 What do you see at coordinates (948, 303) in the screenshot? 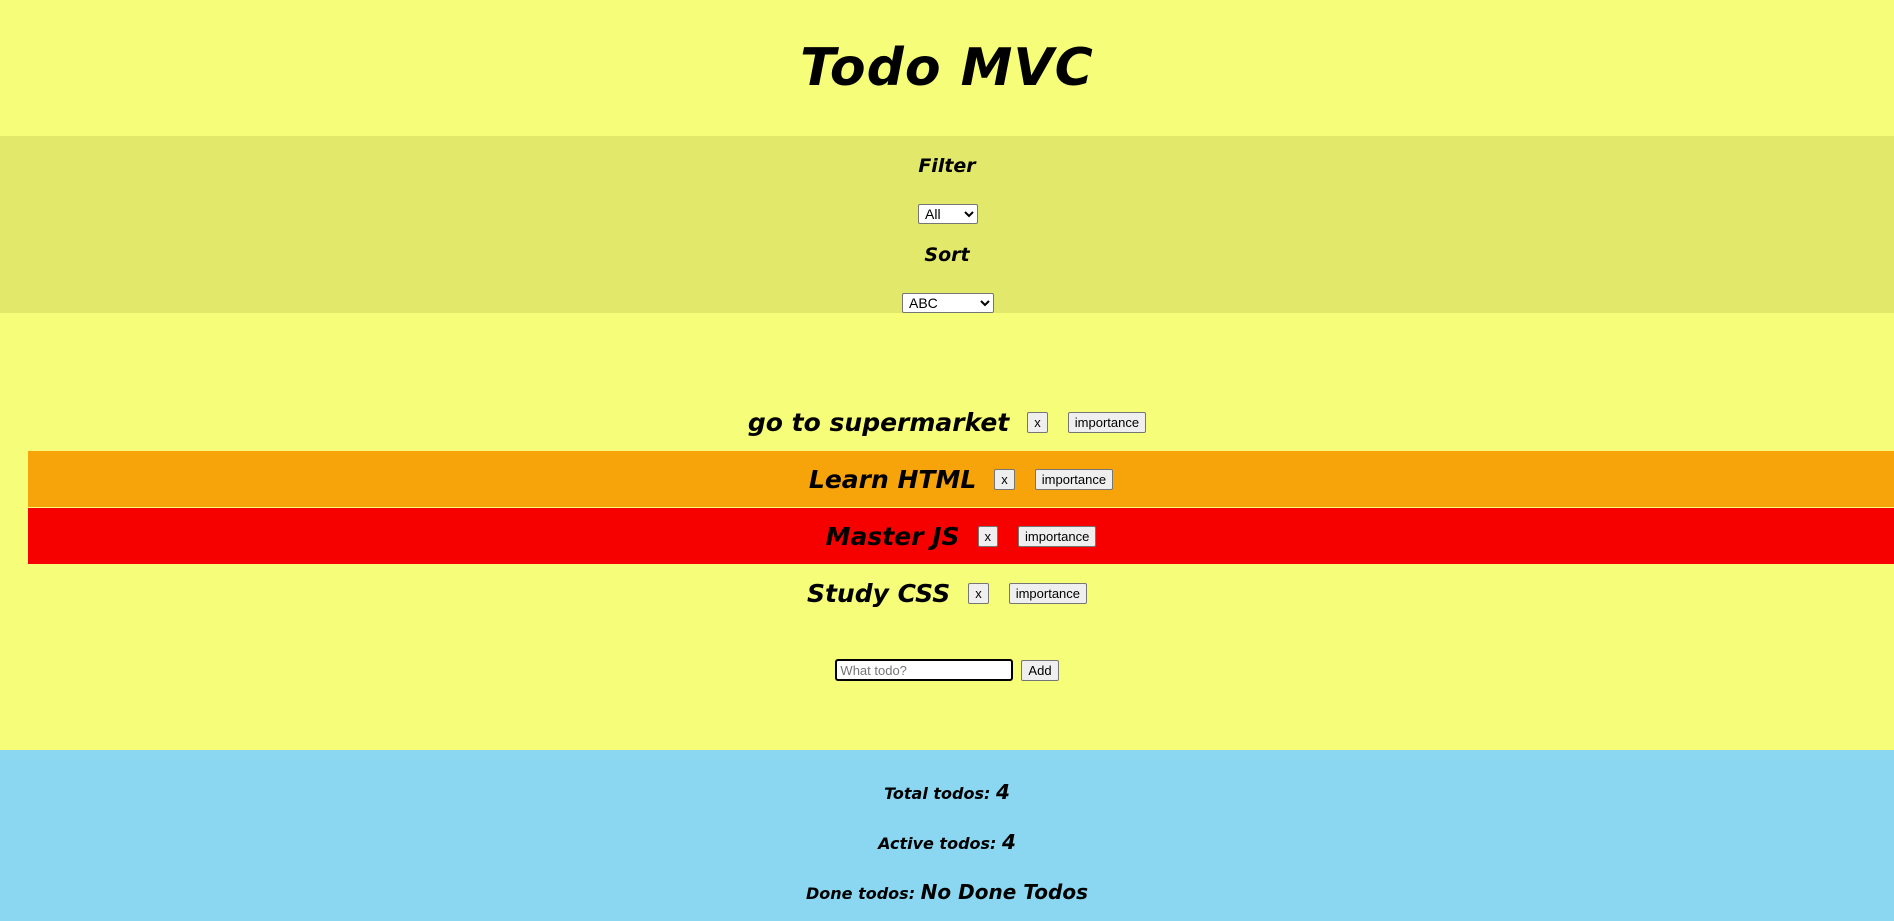
I see `sort-select: ABC` at bounding box center [948, 303].